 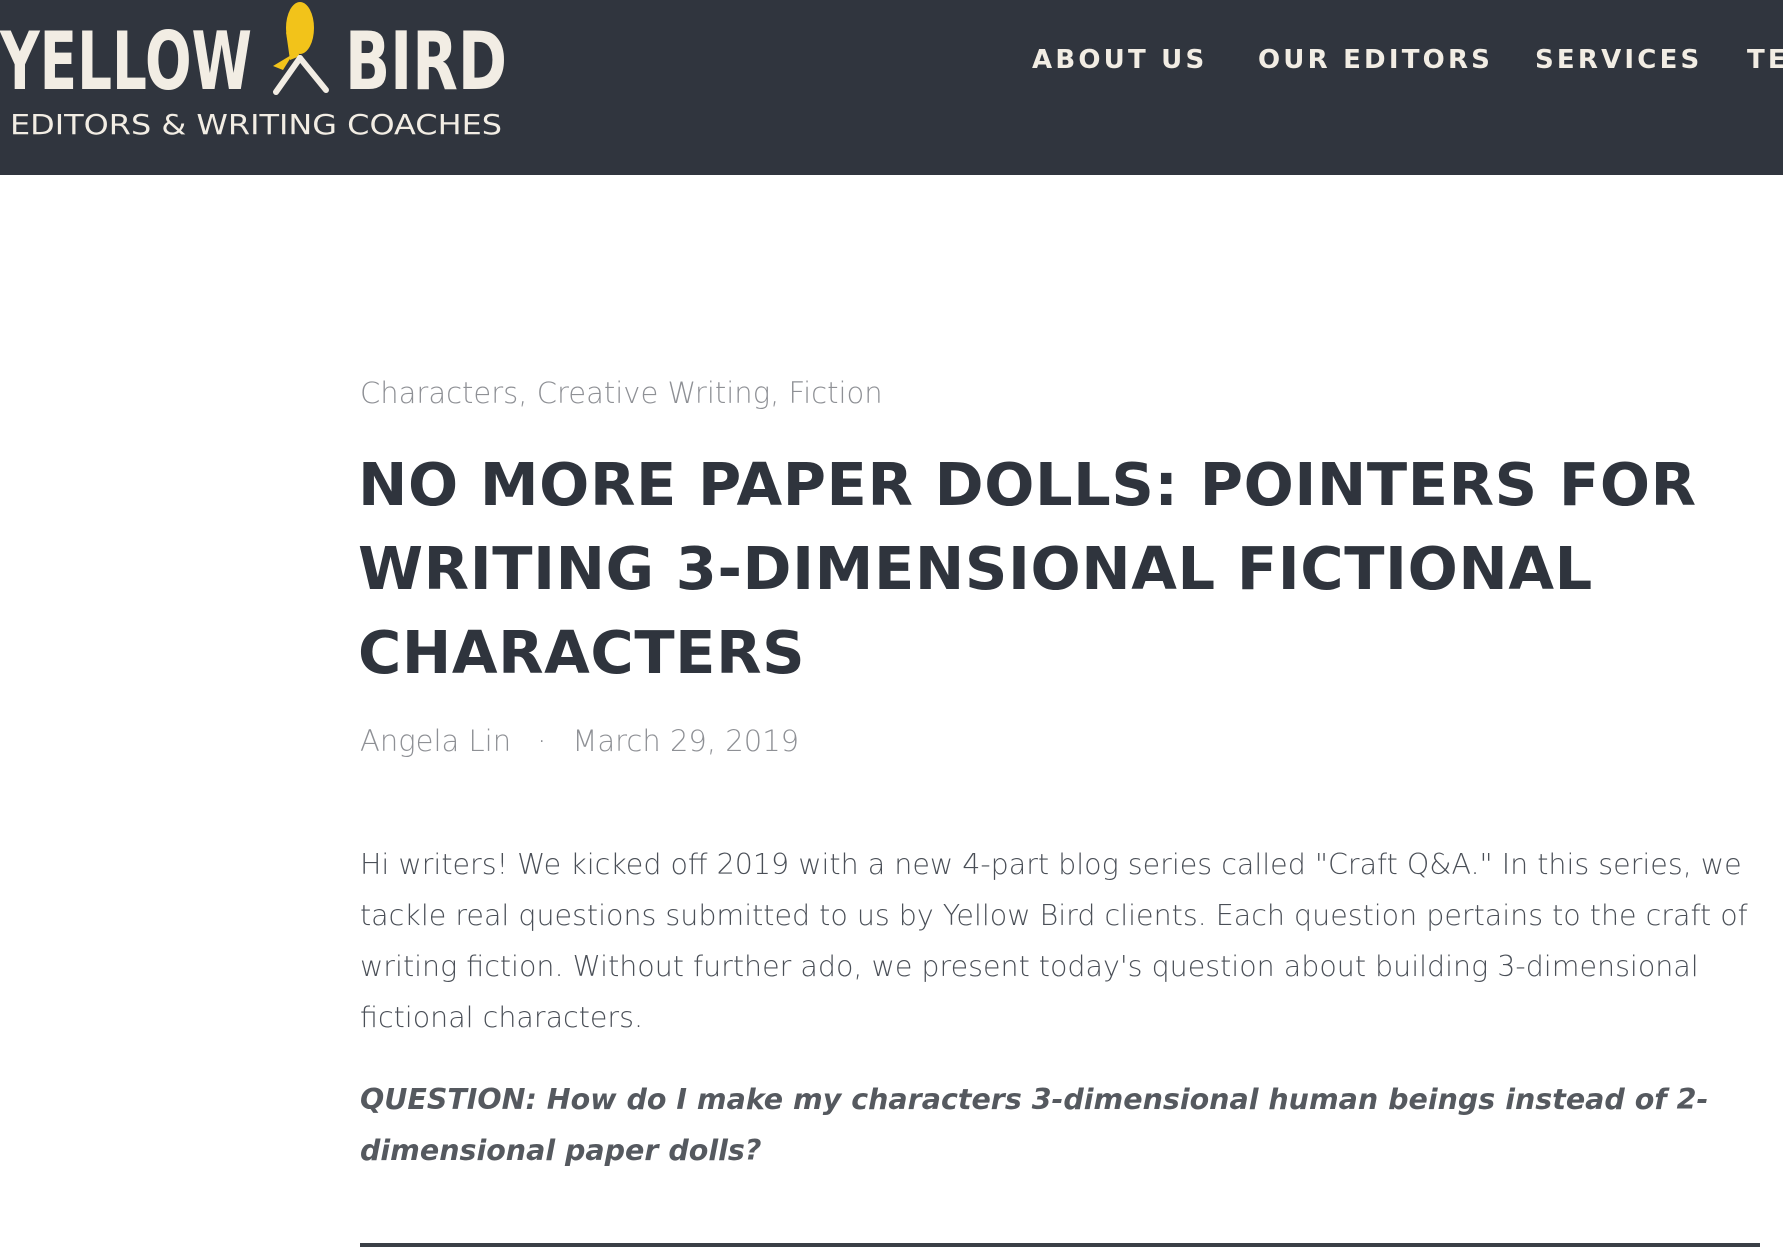 I want to click on nav-truncated-item: TE, so click(x=1765, y=60).